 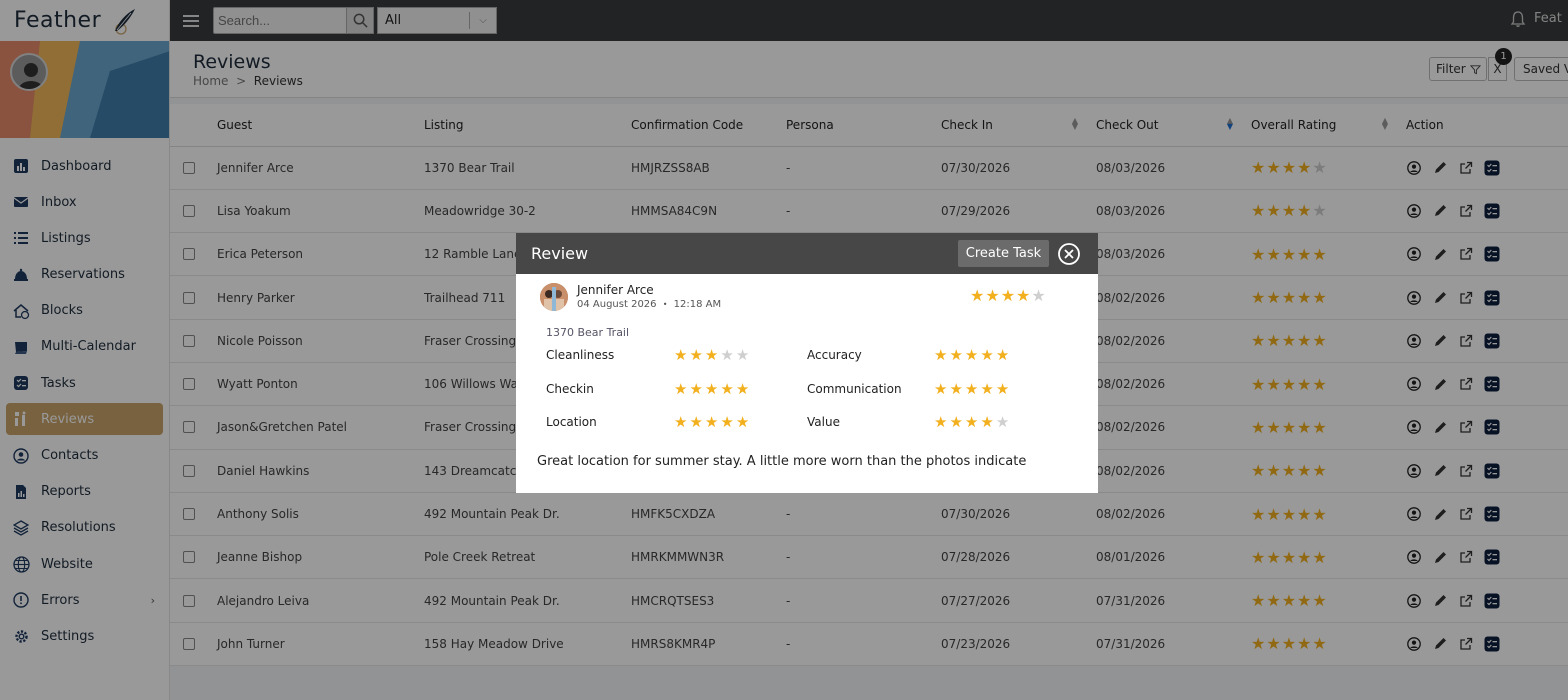 I want to click on category-stars-value: ★★★★★, so click(x=972, y=421).